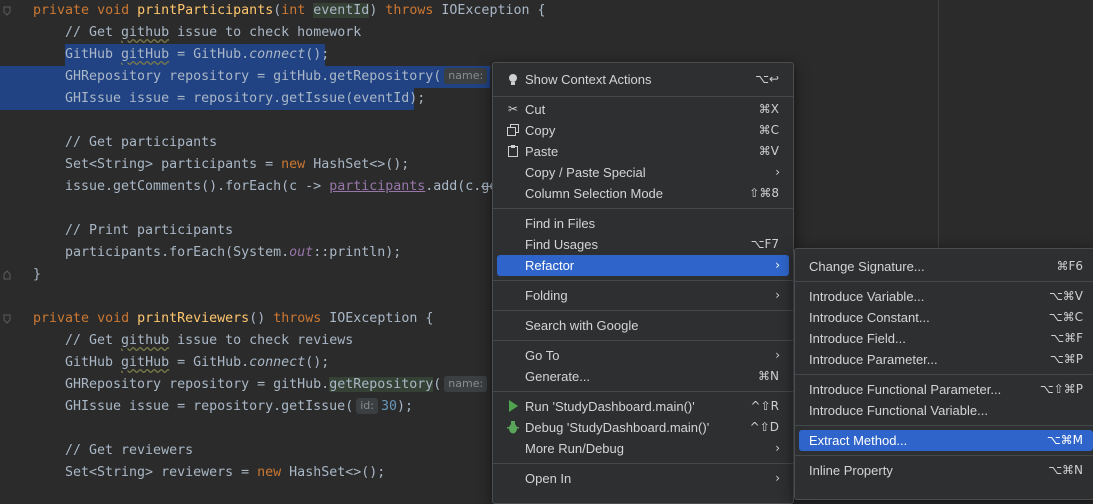 This screenshot has width=1093, height=504. I want to click on copy-icon, so click(513, 130).